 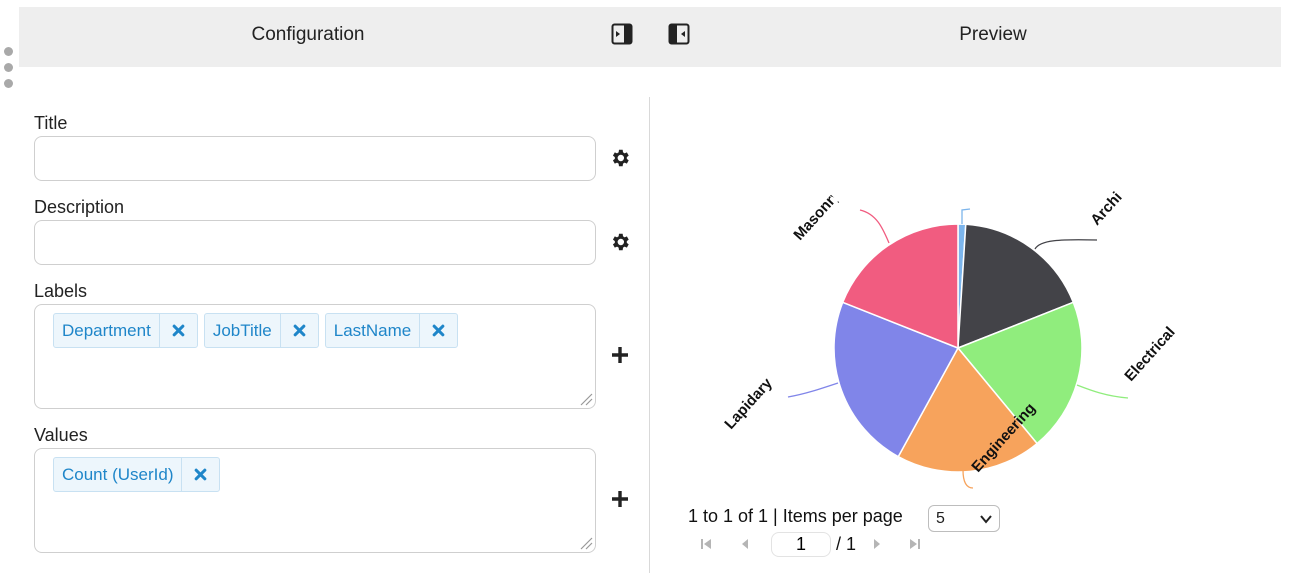 What do you see at coordinates (745, 544) in the screenshot?
I see `previous-page-icon` at bounding box center [745, 544].